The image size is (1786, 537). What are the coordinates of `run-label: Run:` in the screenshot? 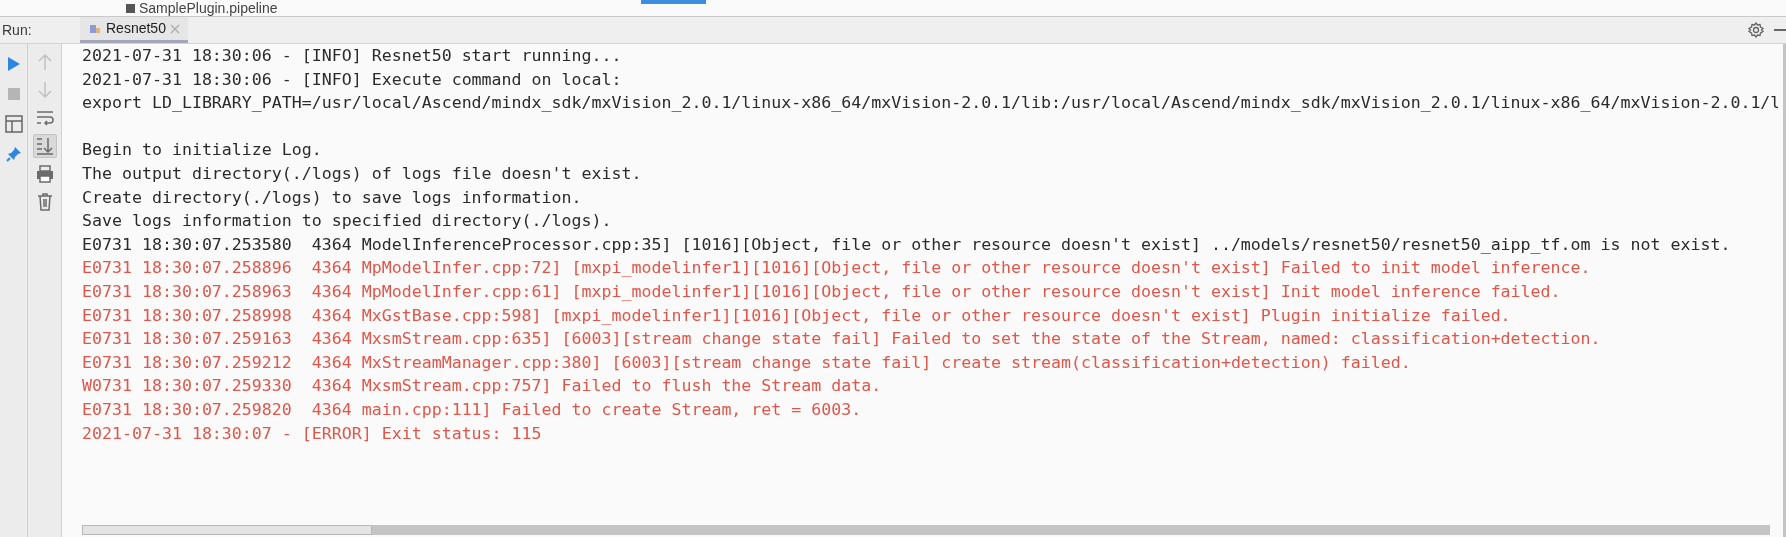 It's located at (17, 30).